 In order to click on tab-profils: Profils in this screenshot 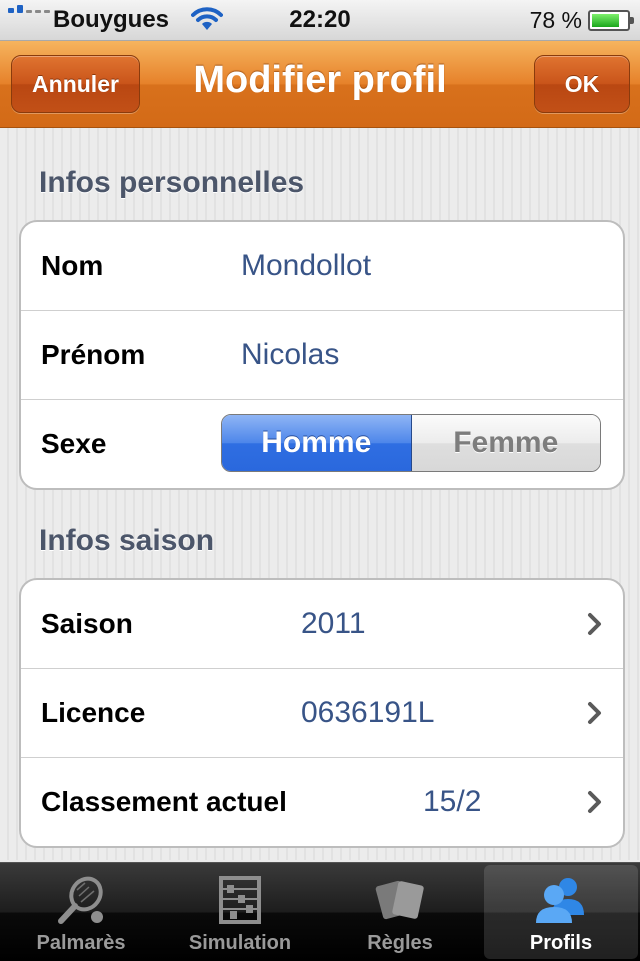, I will do `click(561, 912)`.